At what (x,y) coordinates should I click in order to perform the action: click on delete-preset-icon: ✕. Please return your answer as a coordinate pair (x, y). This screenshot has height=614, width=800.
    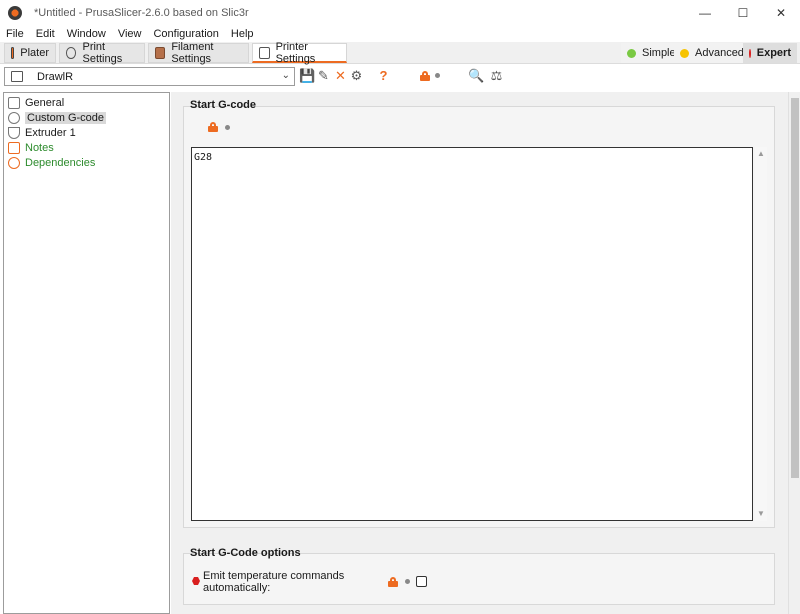
    Looking at the image, I should click on (340, 75).